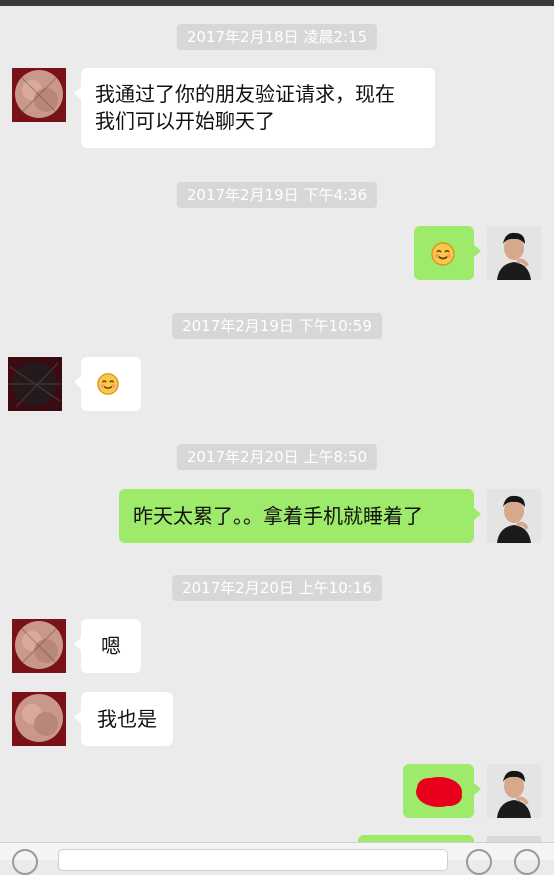  What do you see at coordinates (111, 646) in the screenshot?
I see `message-text: 嗯` at bounding box center [111, 646].